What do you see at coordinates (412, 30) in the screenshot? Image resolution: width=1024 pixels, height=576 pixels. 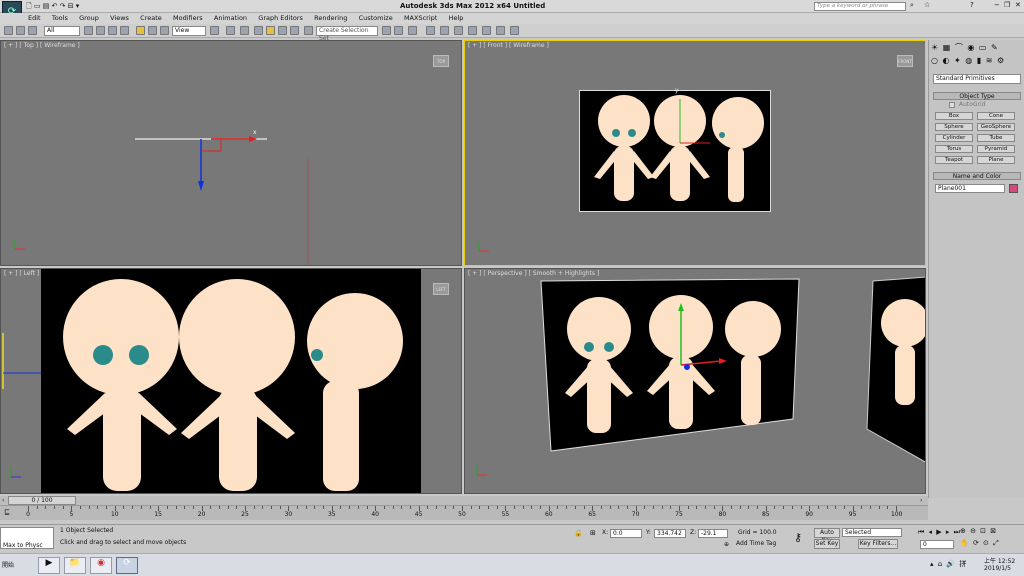 I see `layer-manager-icon` at bounding box center [412, 30].